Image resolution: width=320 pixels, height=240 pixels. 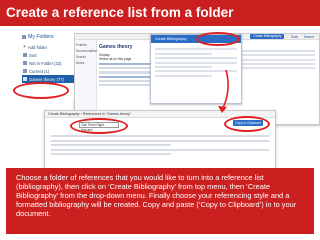 I want to click on folder-label: Not in Folder (32), so click(x=45, y=63).